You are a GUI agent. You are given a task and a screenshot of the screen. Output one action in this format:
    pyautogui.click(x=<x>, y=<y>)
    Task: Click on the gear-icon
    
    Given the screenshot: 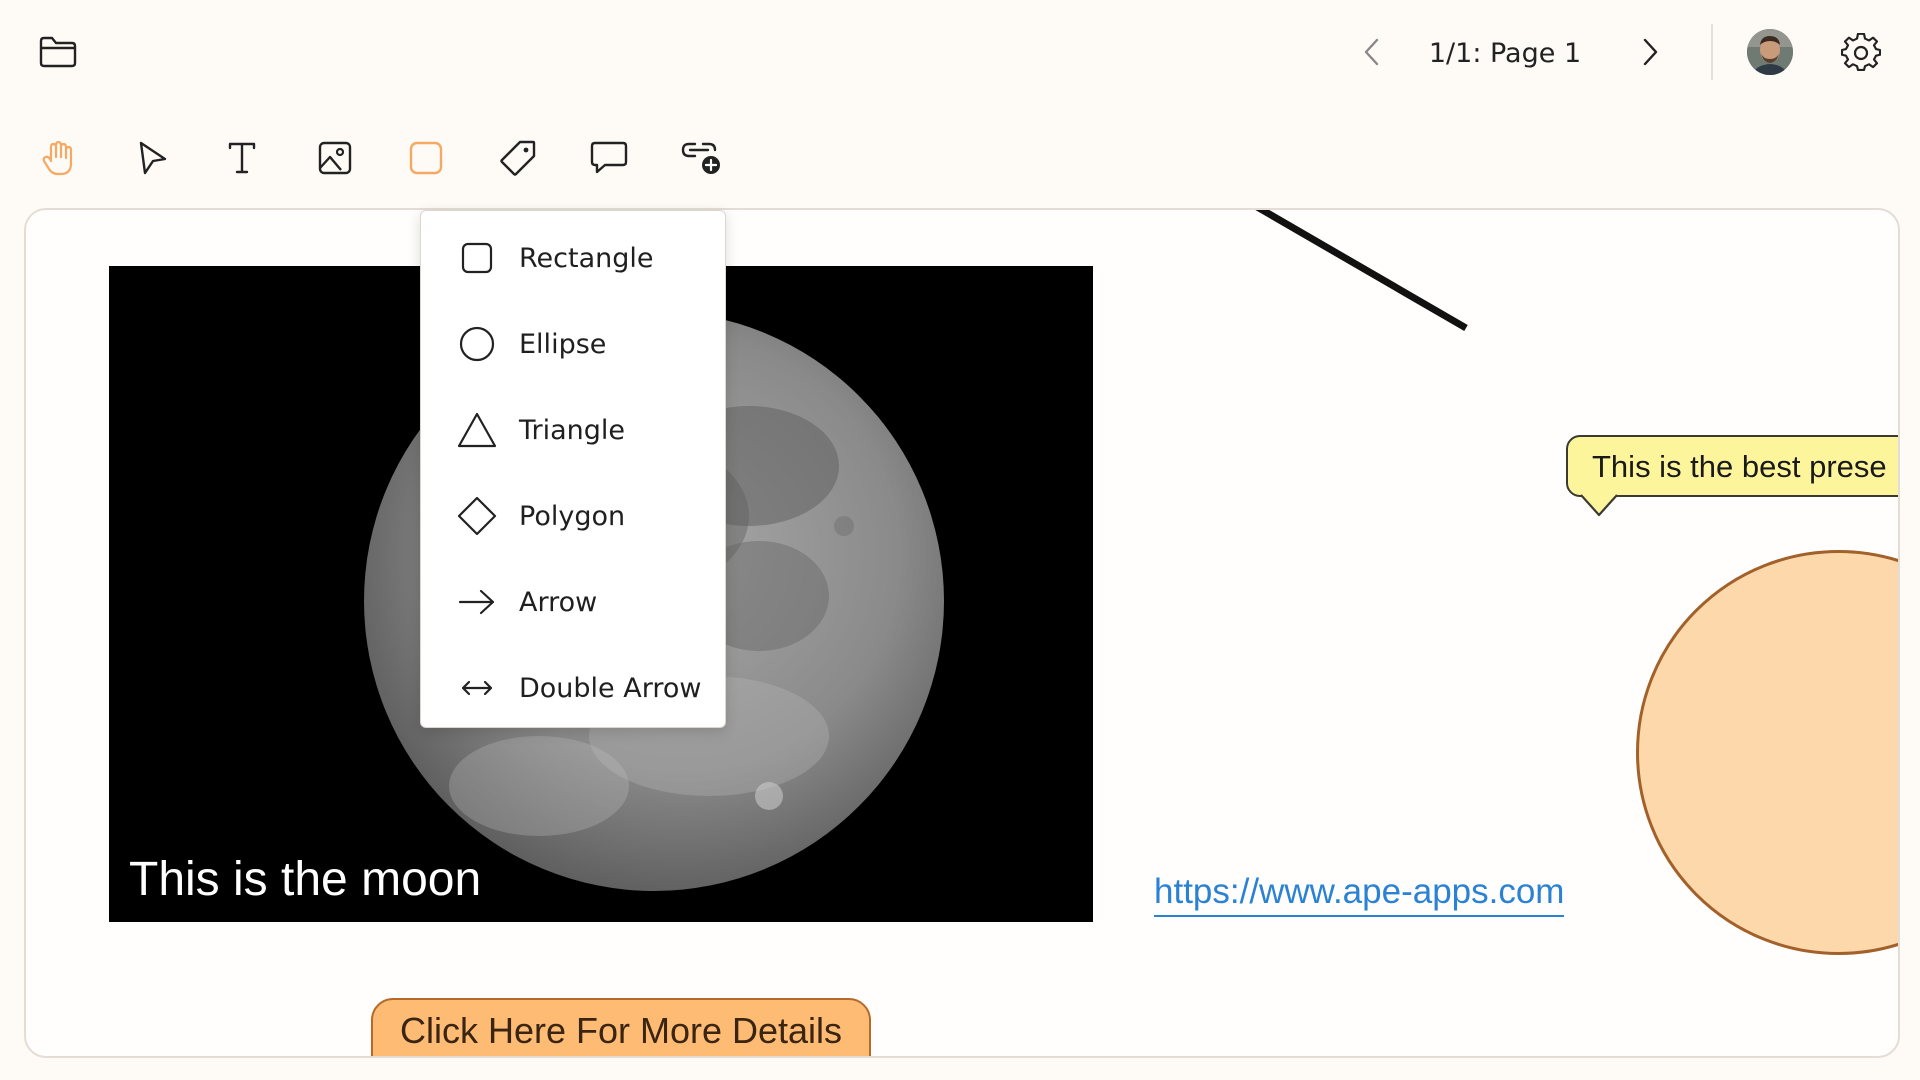 What is the action you would take?
    pyautogui.click(x=1861, y=52)
    